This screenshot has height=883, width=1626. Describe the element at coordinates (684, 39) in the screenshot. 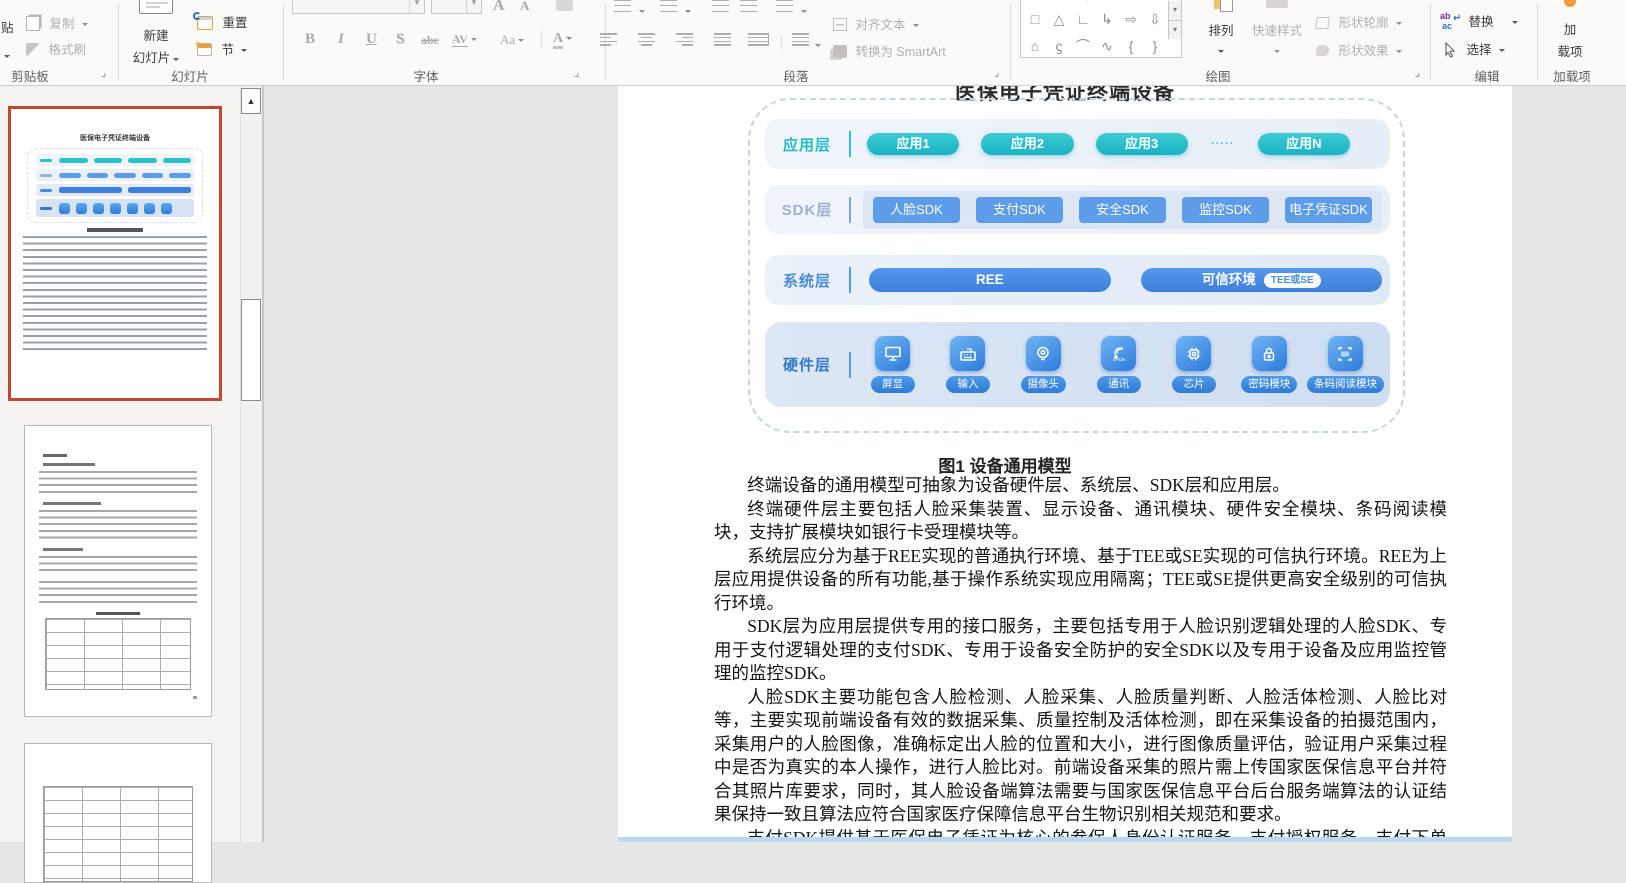

I see `align-right-icon` at that location.